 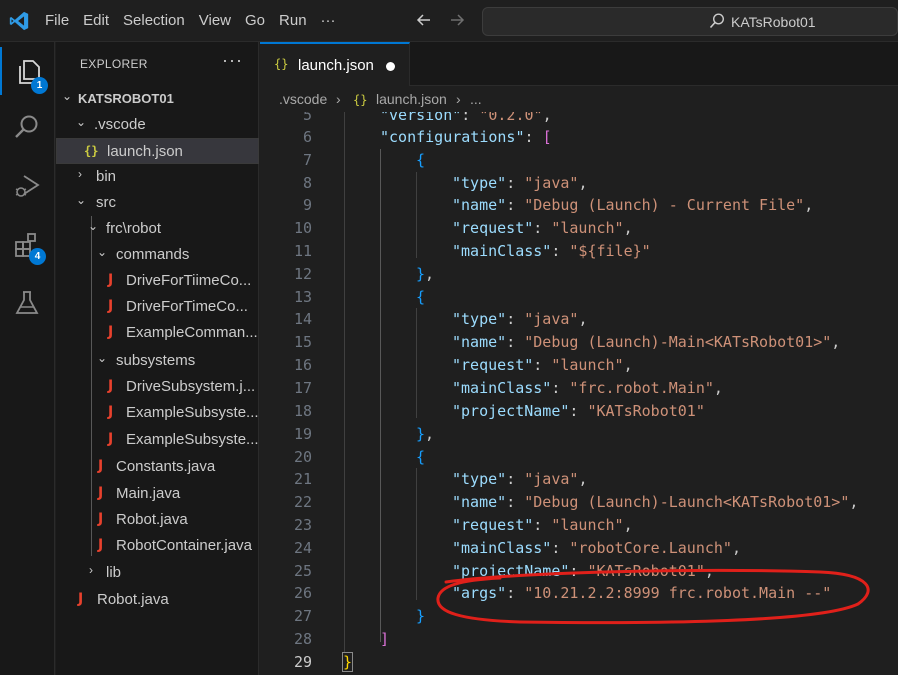 What do you see at coordinates (445, 183) in the screenshot?
I see `code-line: 8 "type": "java",` at bounding box center [445, 183].